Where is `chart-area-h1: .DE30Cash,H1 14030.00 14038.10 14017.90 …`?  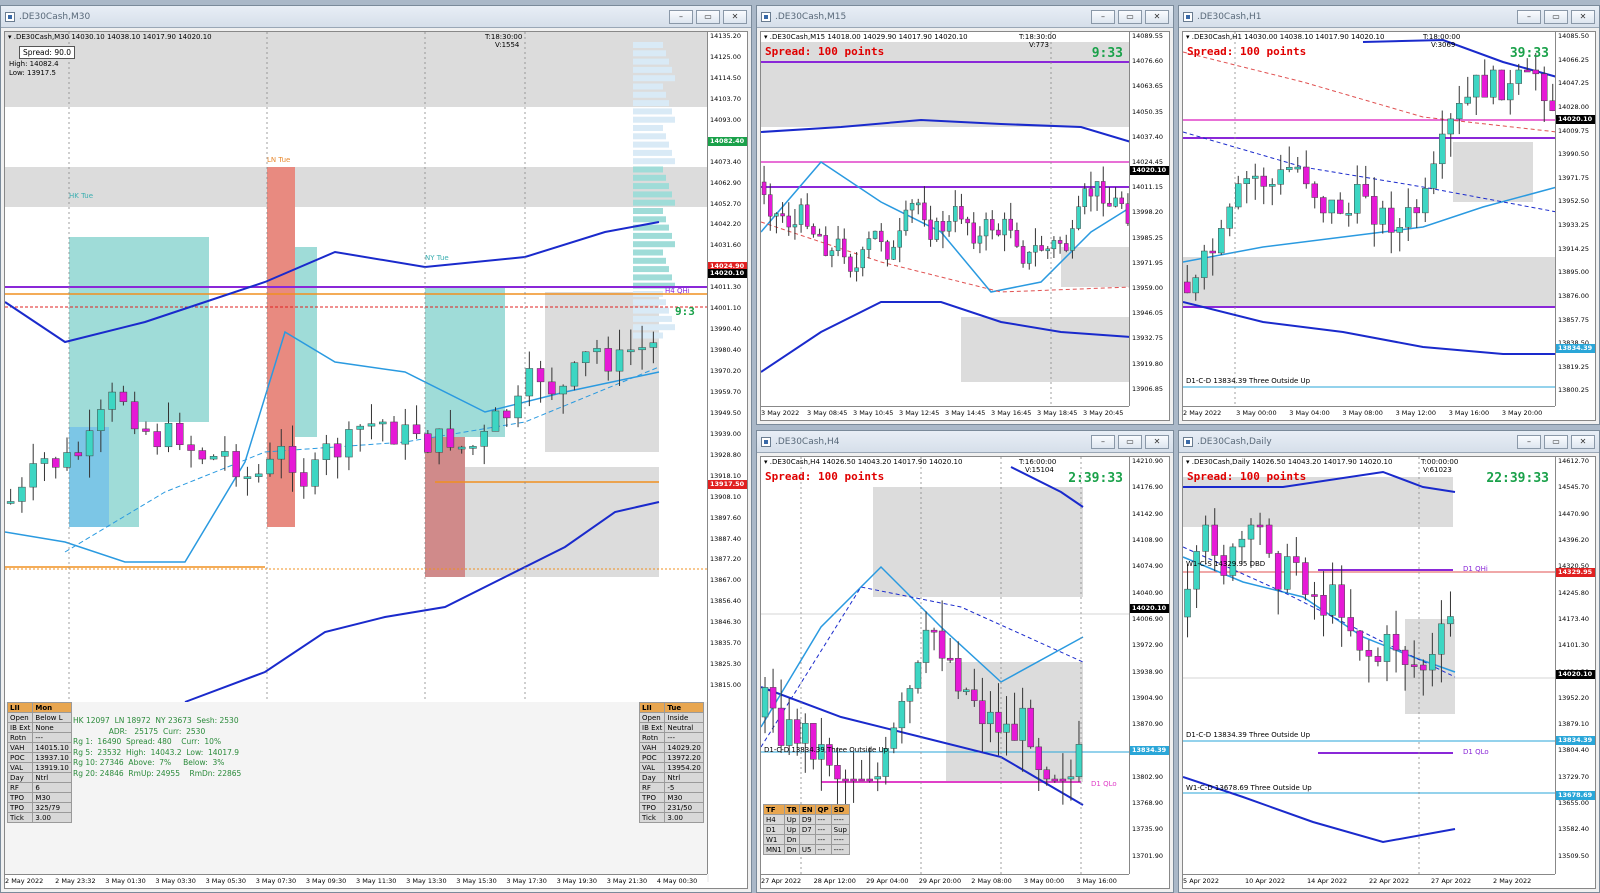
chart-area-h1: .DE30Cash,H1 14030.00 14038.10 14017.90 … is located at coordinates (1389, 226).